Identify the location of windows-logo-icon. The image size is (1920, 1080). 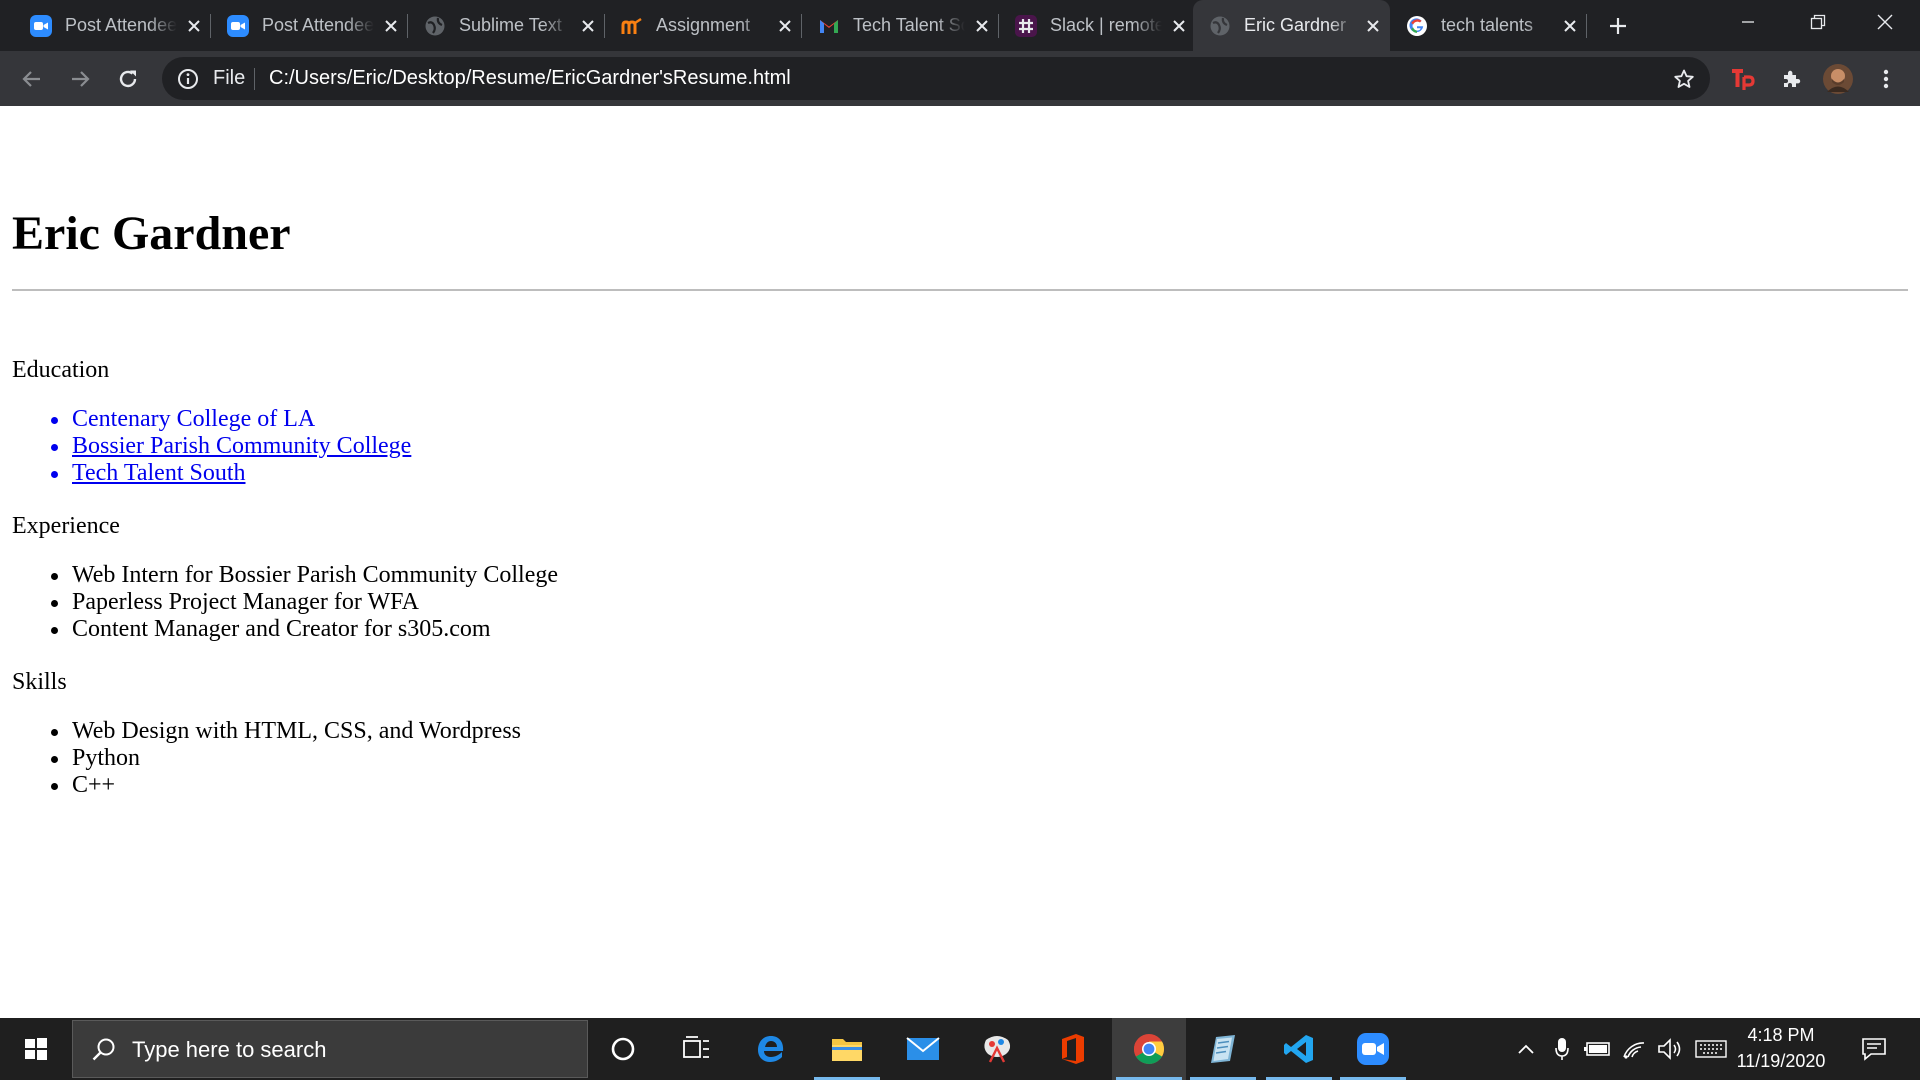
(36, 1049).